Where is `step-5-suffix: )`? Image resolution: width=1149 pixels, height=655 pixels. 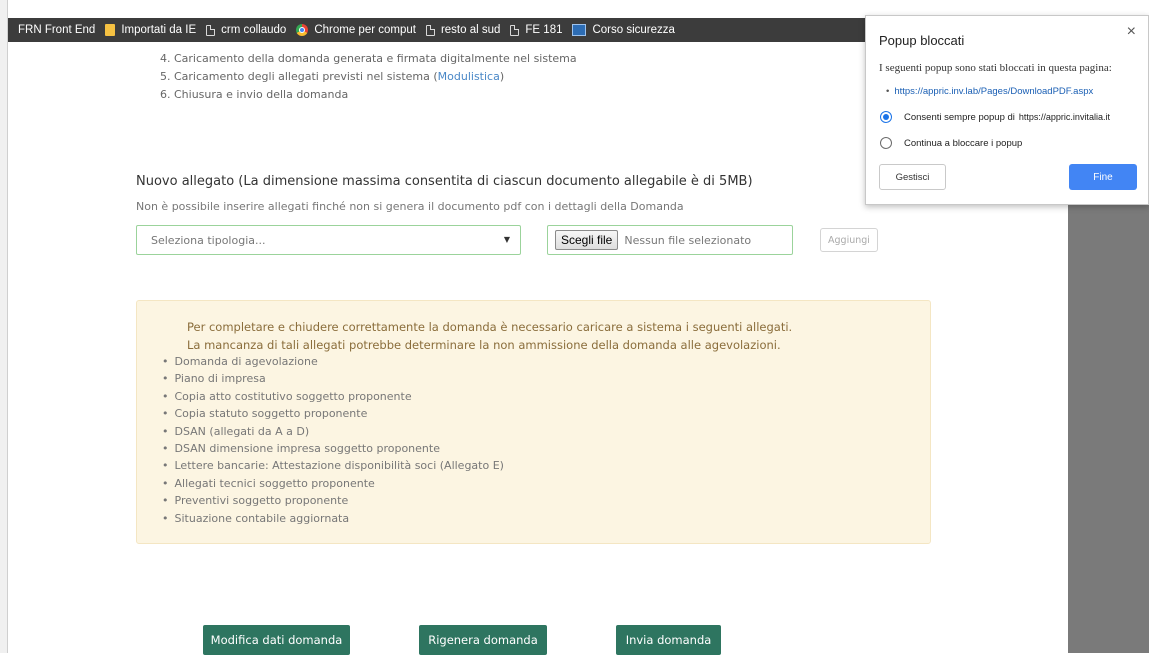 step-5-suffix: ) is located at coordinates (502, 76).